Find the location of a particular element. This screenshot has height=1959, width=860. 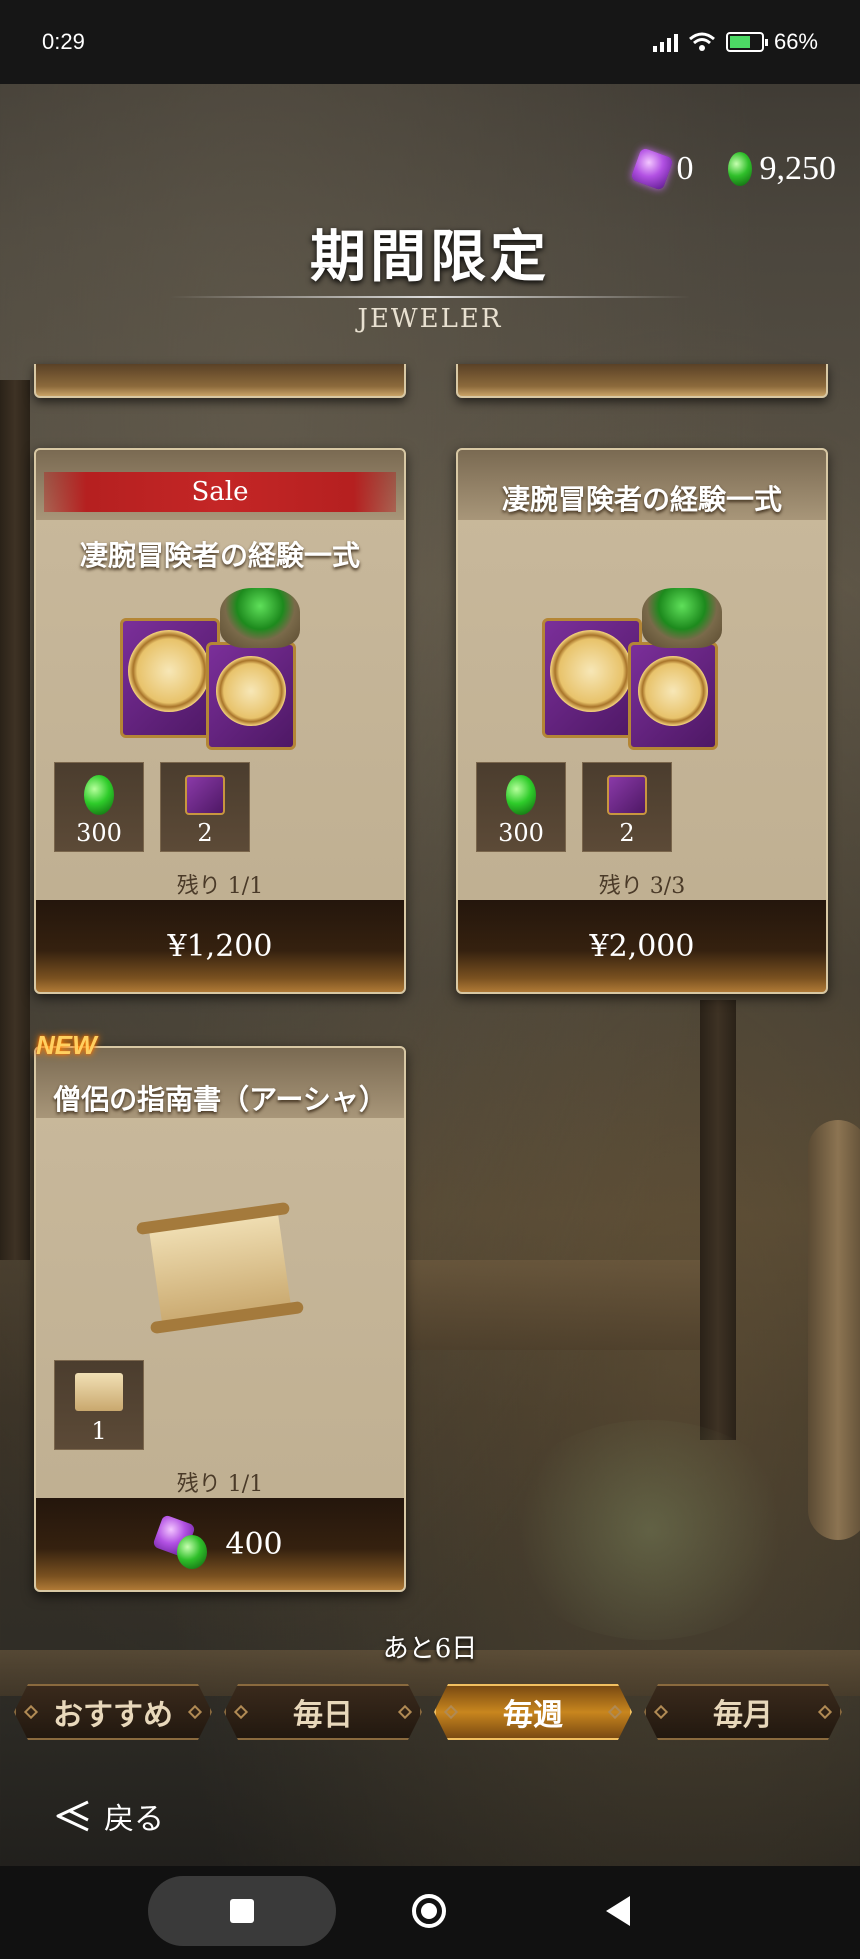

purple-gem-balance: 0 is located at coordinates (661, 169).